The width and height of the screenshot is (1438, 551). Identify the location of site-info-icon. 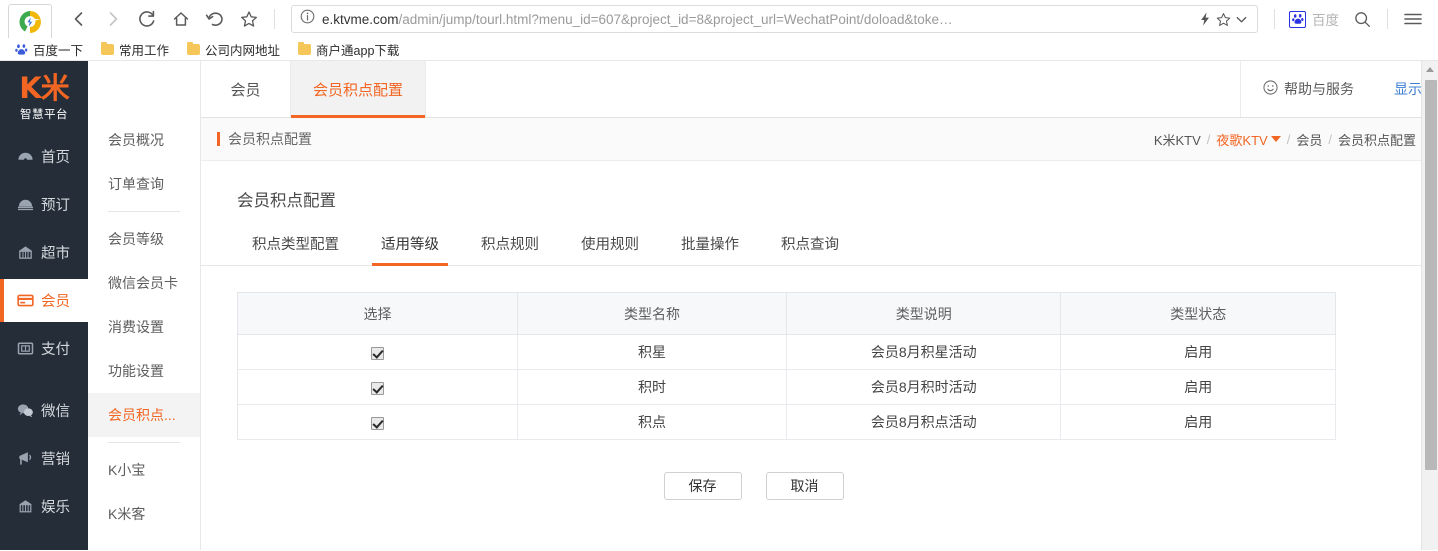
(307, 19).